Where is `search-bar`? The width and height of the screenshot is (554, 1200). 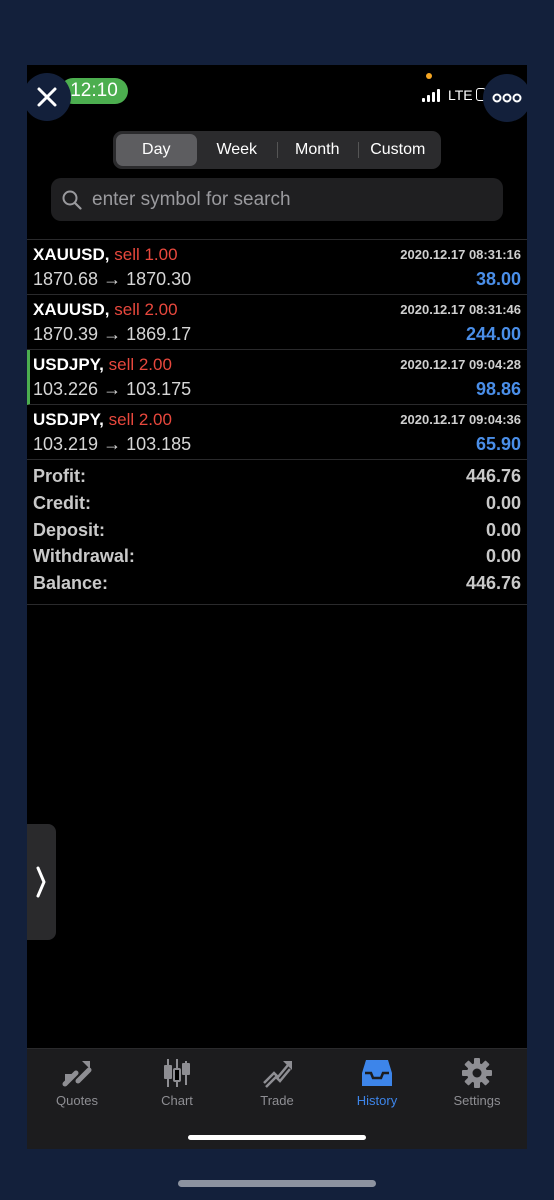 search-bar is located at coordinates (277, 199).